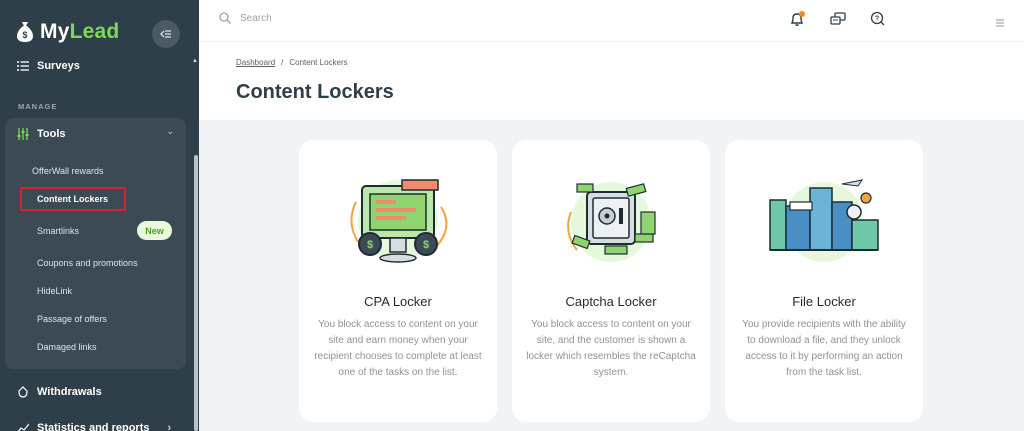 This screenshot has width=1024, height=431. What do you see at coordinates (170, 131) in the screenshot?
I see `chevron-down-icon: ⌄` at bounding box center [170, 131].